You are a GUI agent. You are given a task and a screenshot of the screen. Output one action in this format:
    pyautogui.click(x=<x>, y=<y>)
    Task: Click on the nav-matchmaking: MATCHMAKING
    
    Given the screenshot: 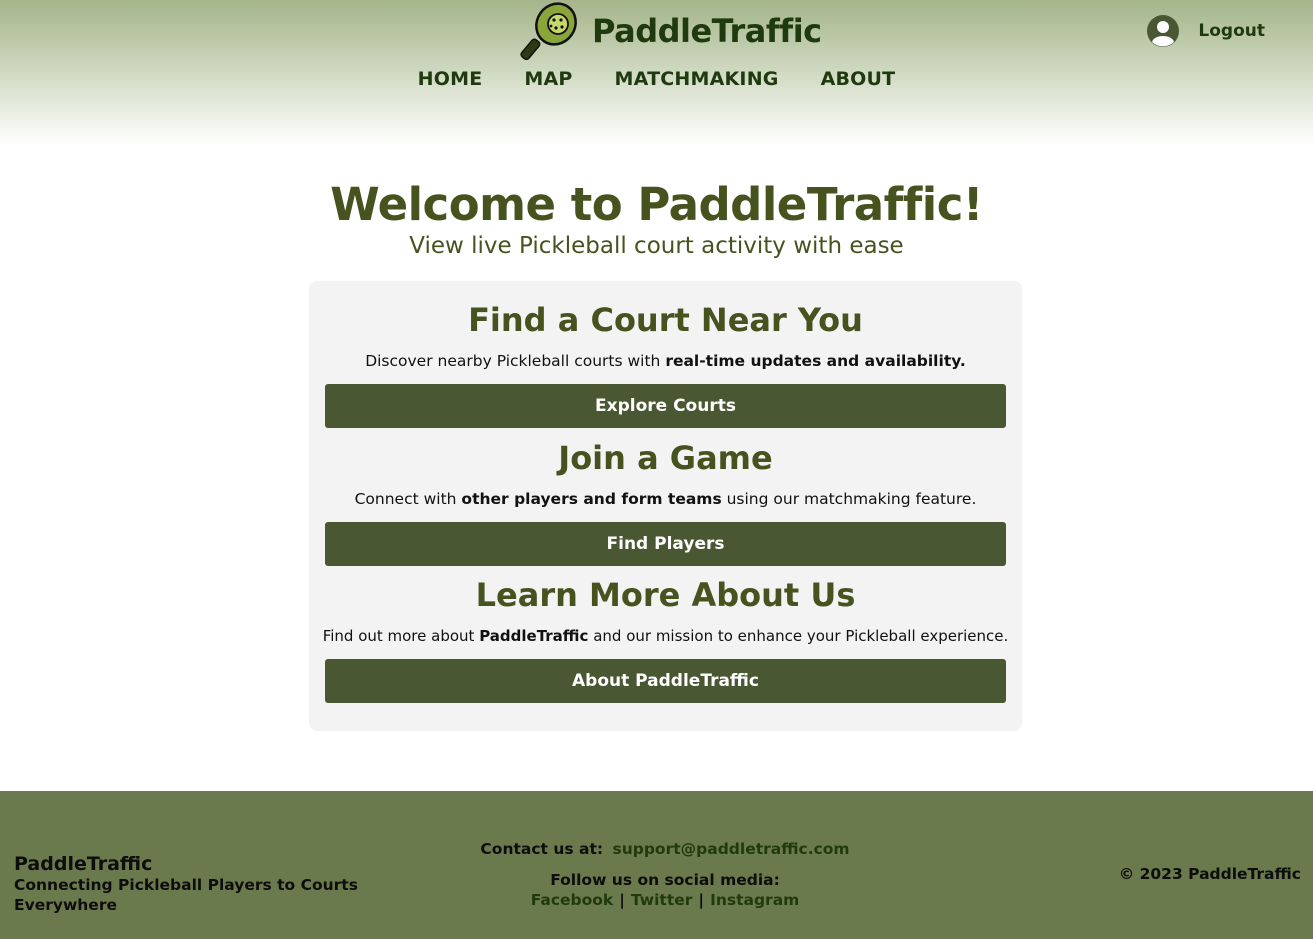 What is the action you would take?
    pyautogui.click(x=697, y=79)
    